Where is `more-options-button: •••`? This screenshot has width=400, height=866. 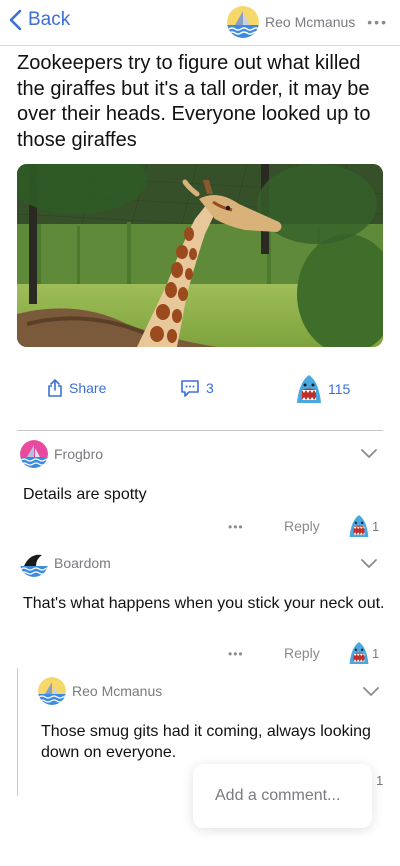 more-options-button: ••• is located at coordinates (377, 22).